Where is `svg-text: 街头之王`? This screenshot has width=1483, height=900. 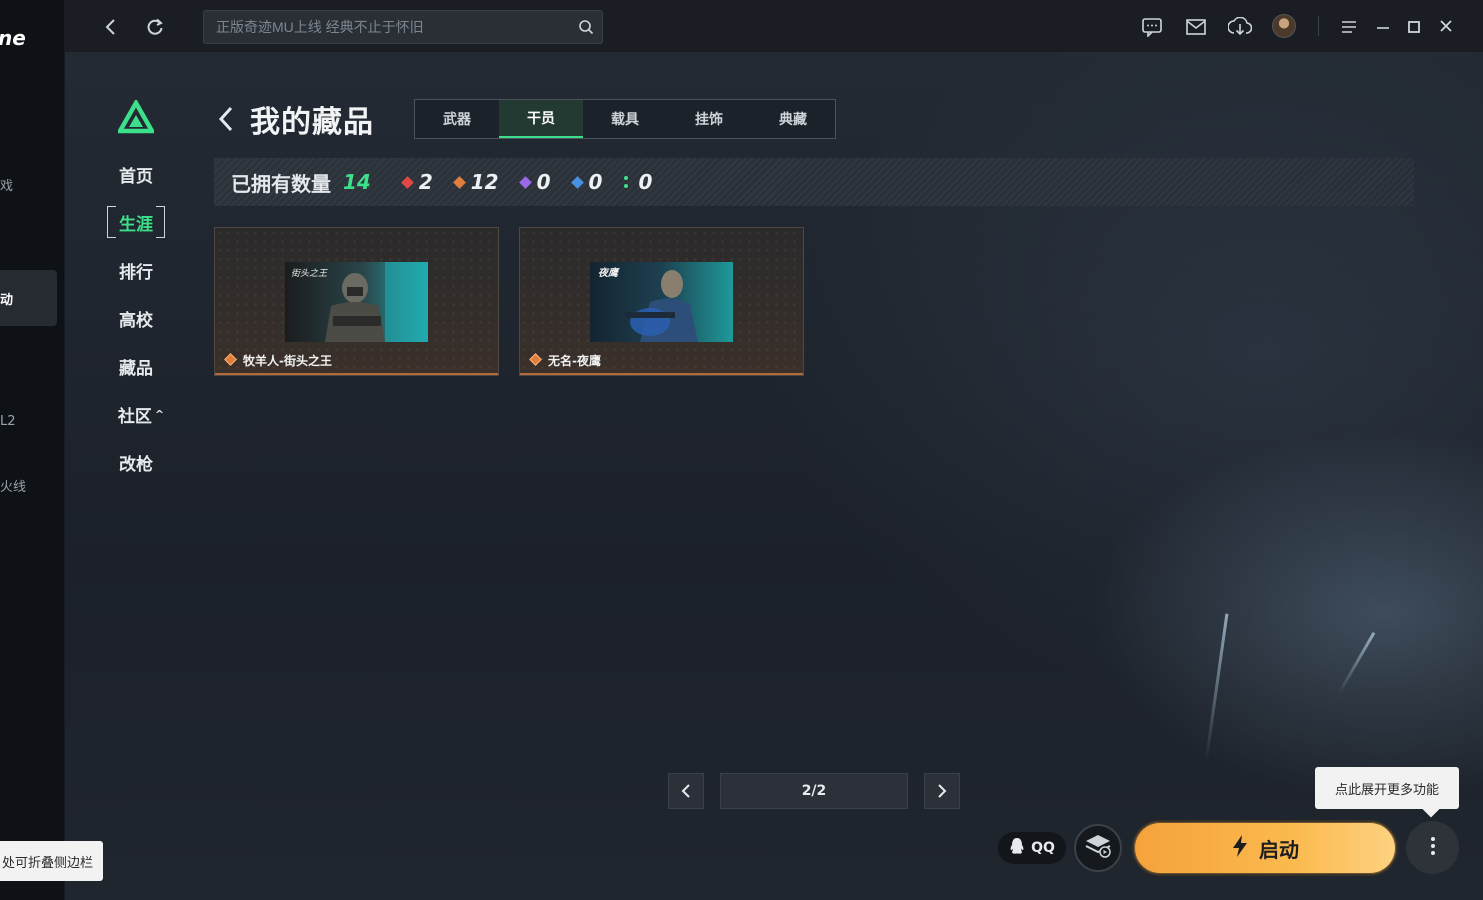 svg-text: 街头之王 is located at coordinates (309, 273).